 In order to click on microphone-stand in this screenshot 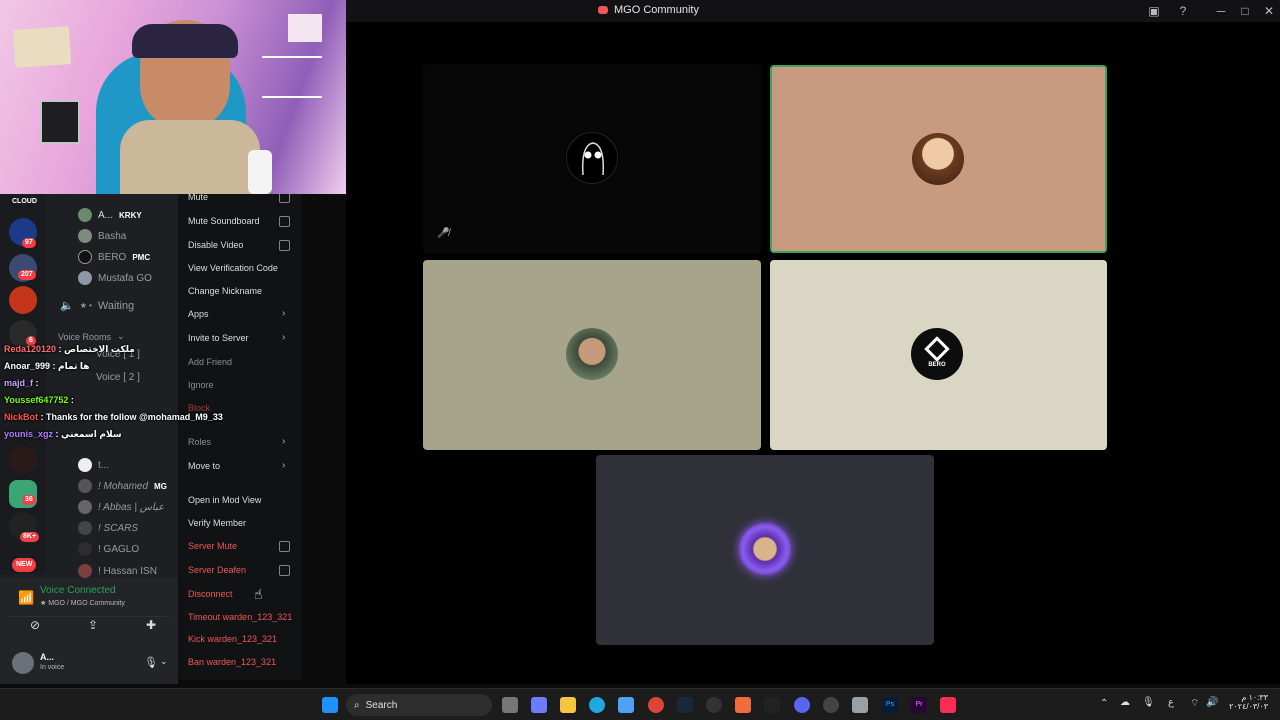, I will do `click(260, 172)`.